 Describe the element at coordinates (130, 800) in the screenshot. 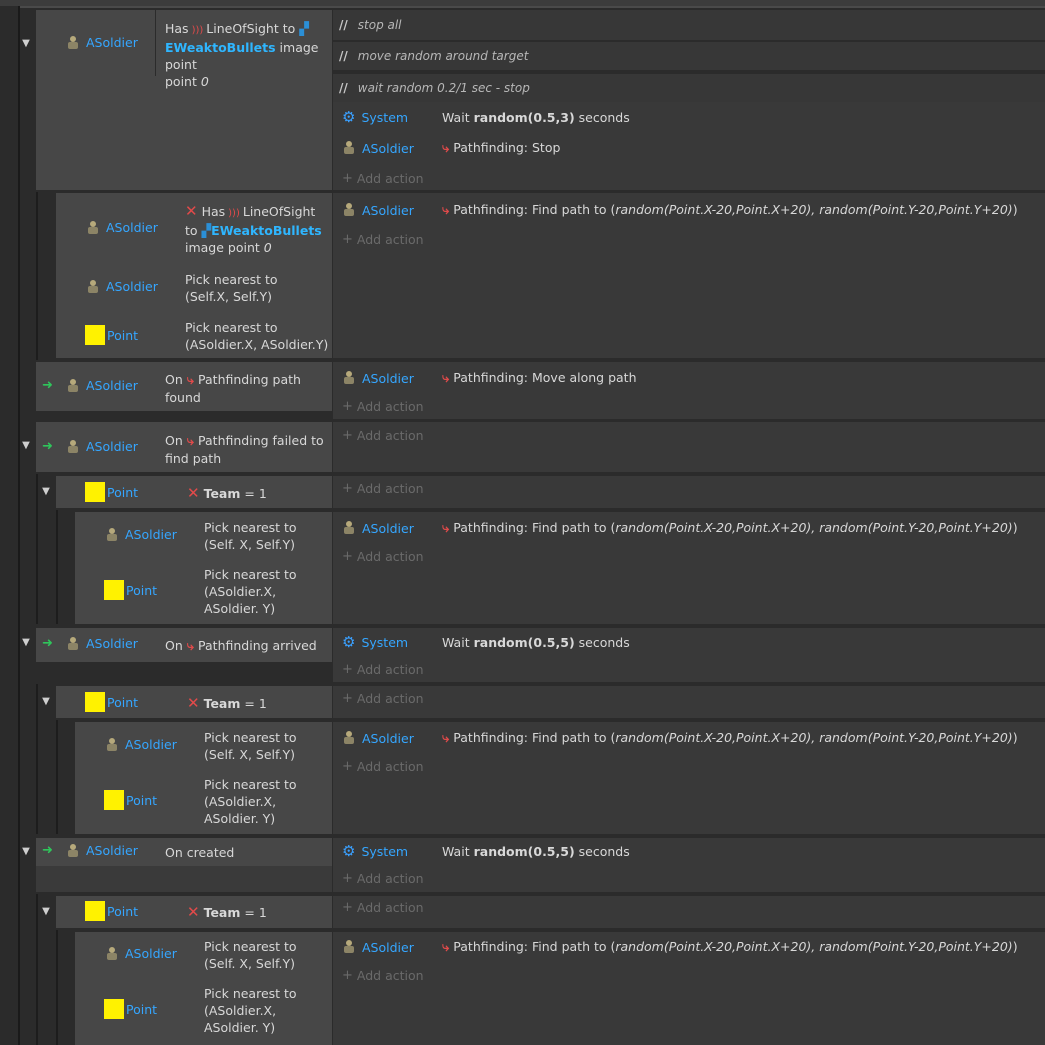

I see `subevent-4b-object-2: Point` at that location.